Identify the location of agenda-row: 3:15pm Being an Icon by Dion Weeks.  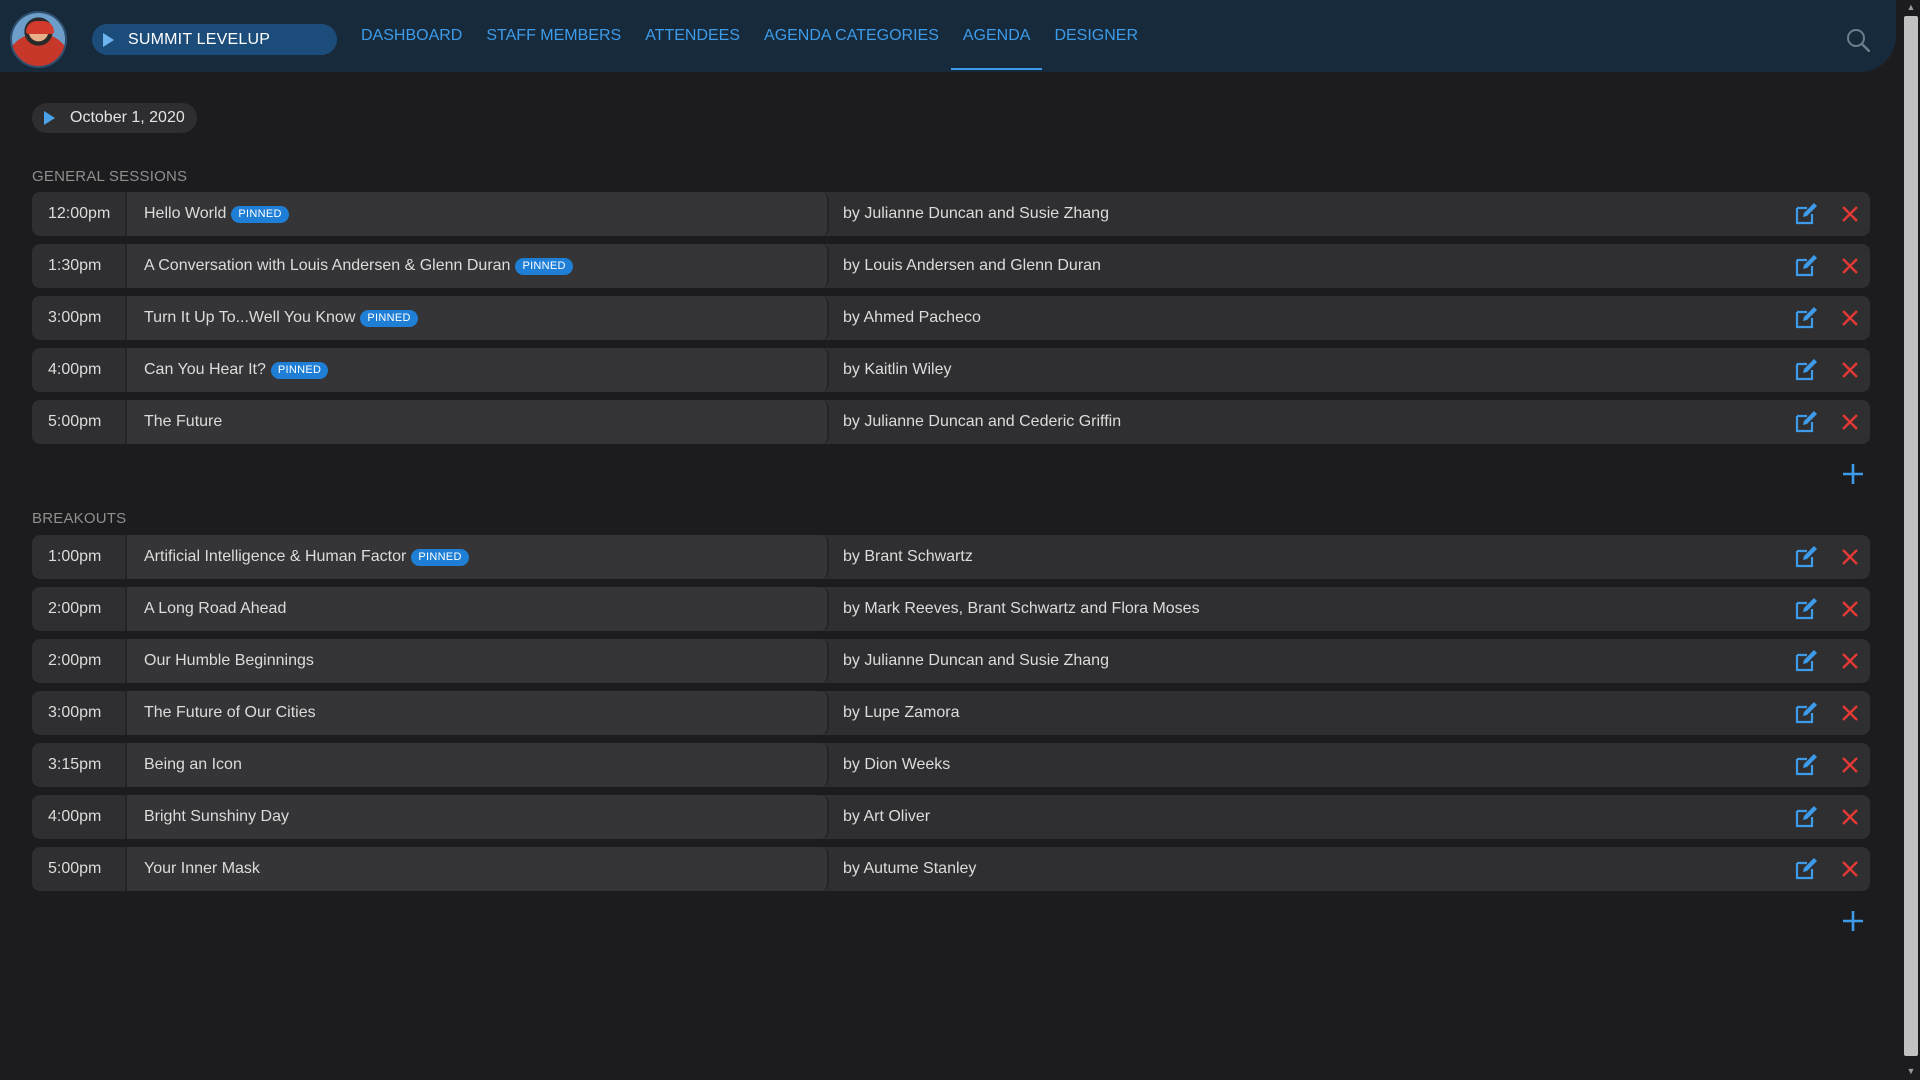
(951, 765).